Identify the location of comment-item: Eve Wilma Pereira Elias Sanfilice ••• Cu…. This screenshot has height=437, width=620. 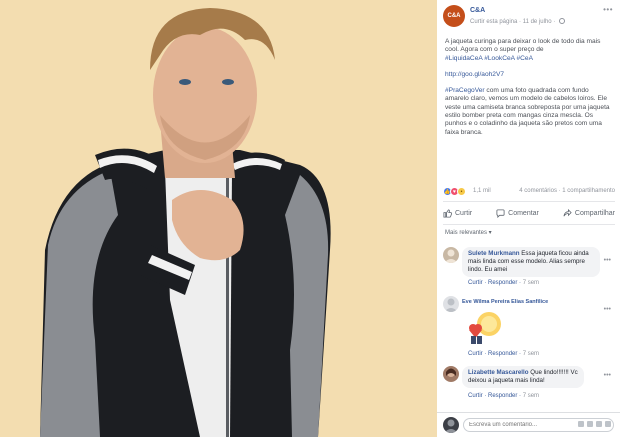
(529, 328).